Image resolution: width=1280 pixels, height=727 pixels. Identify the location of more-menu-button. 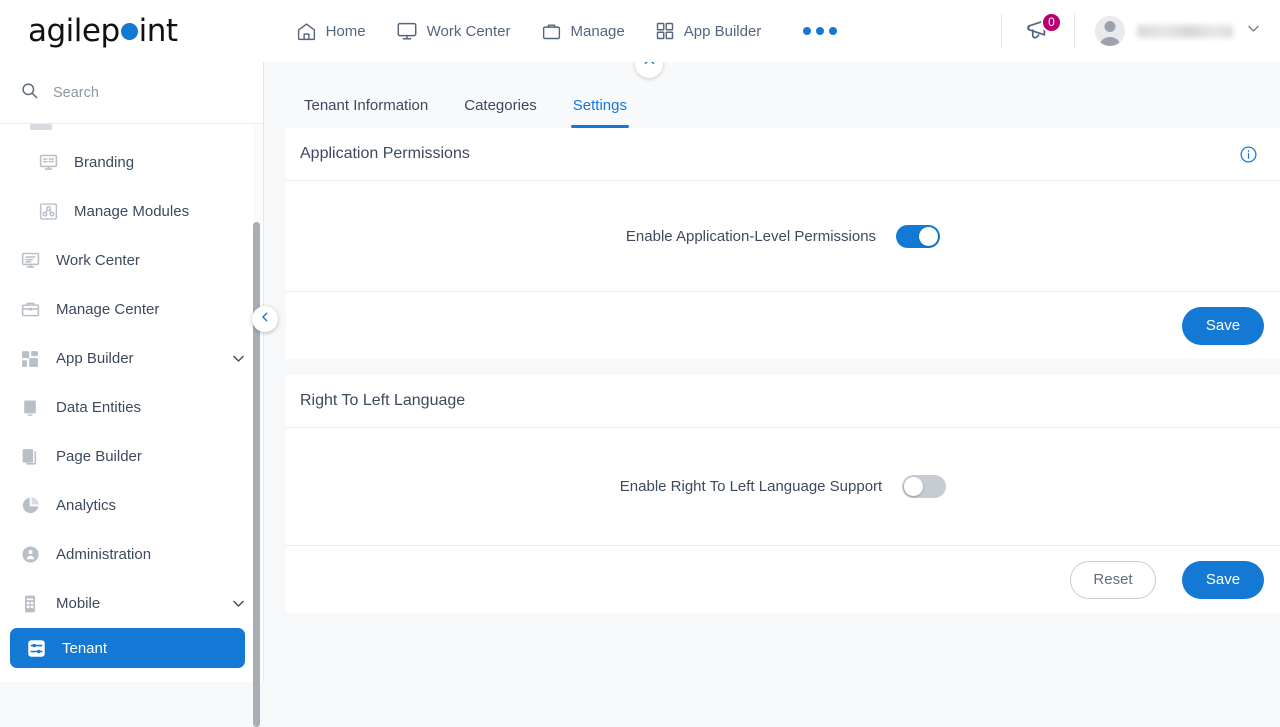
(820, 31).